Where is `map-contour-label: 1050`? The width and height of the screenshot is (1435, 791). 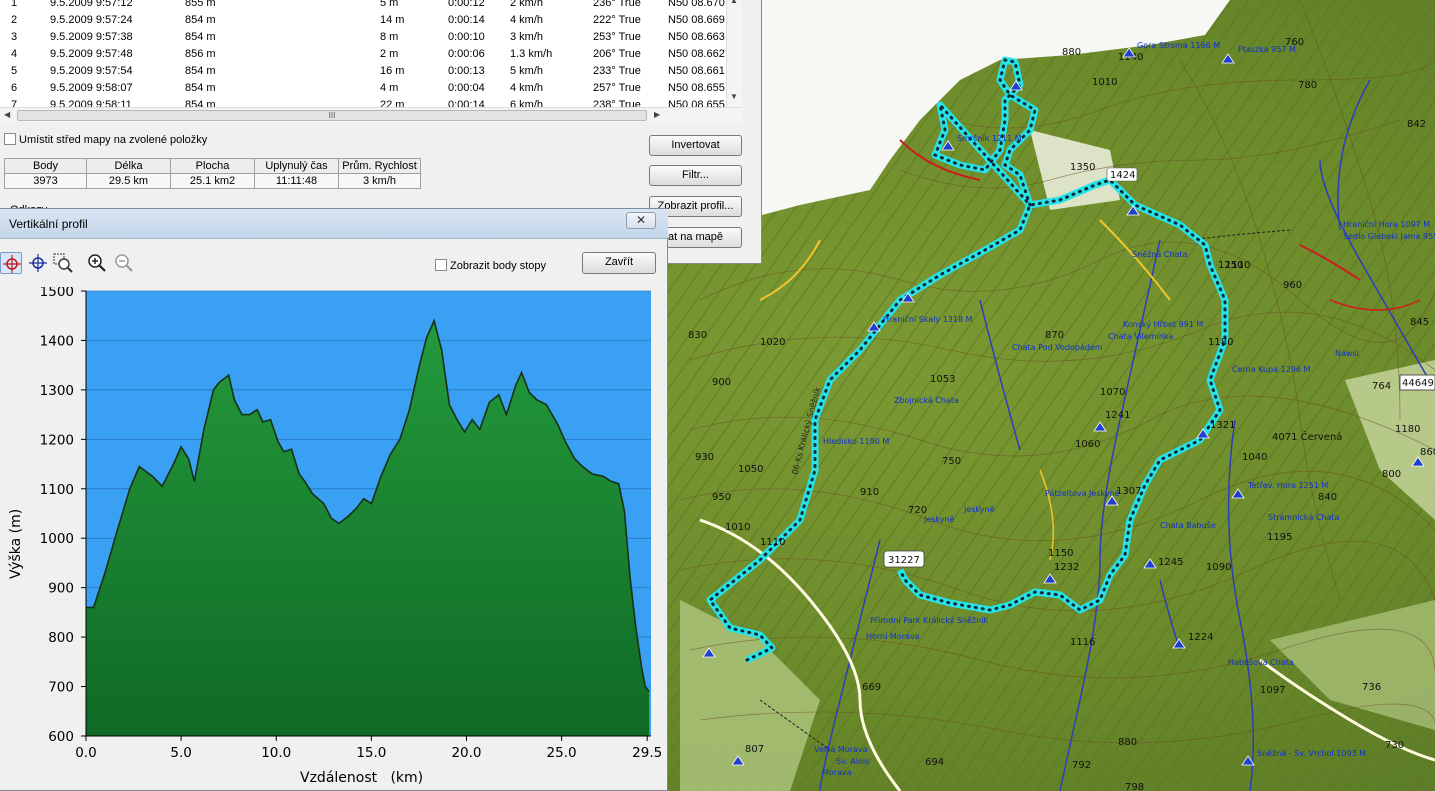 map-contour-label: 1050 is located at coordinates (750, 469).